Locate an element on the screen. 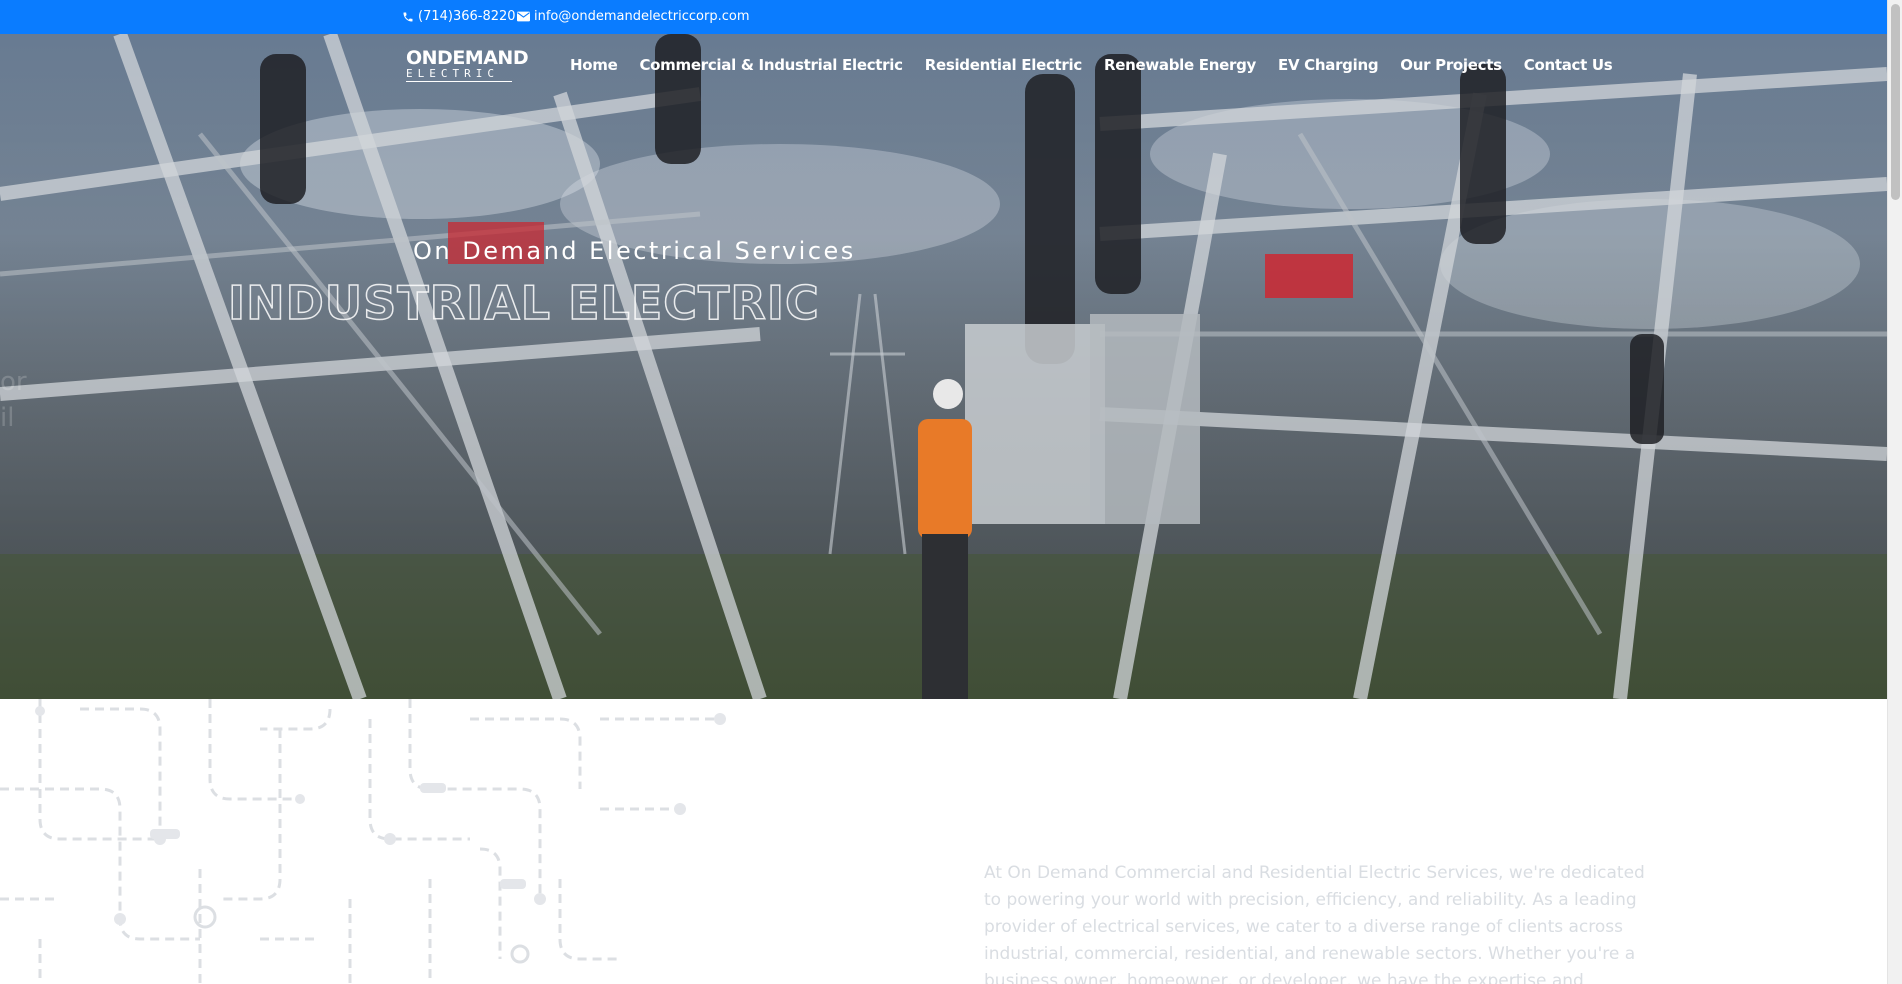  nav-item-our-projects: Our Projects is located at coordinates (1451, 65).